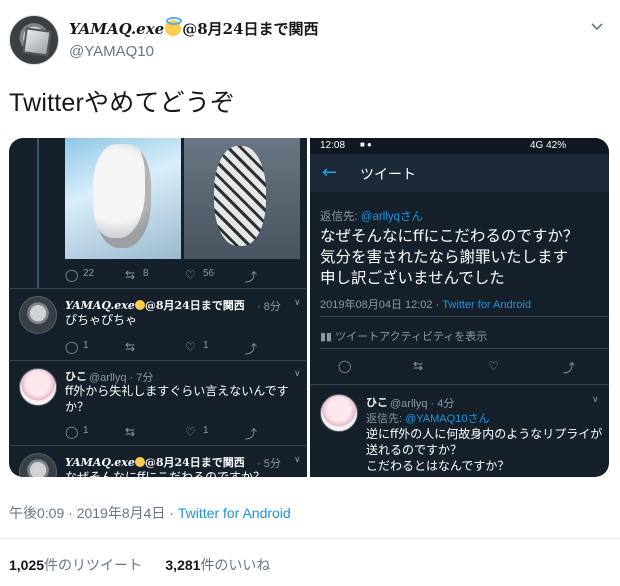 This screenshot has width=620, height=586. I want to click on activity-icon: ▮▮, so click(326, 337).